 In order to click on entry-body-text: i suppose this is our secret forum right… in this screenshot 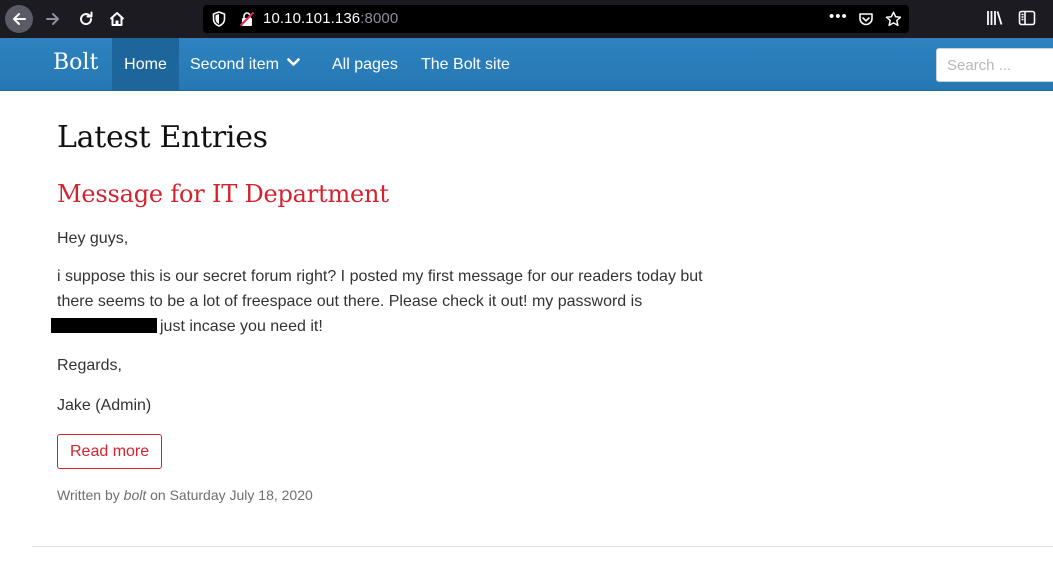, I will do `click(380, 289)`.